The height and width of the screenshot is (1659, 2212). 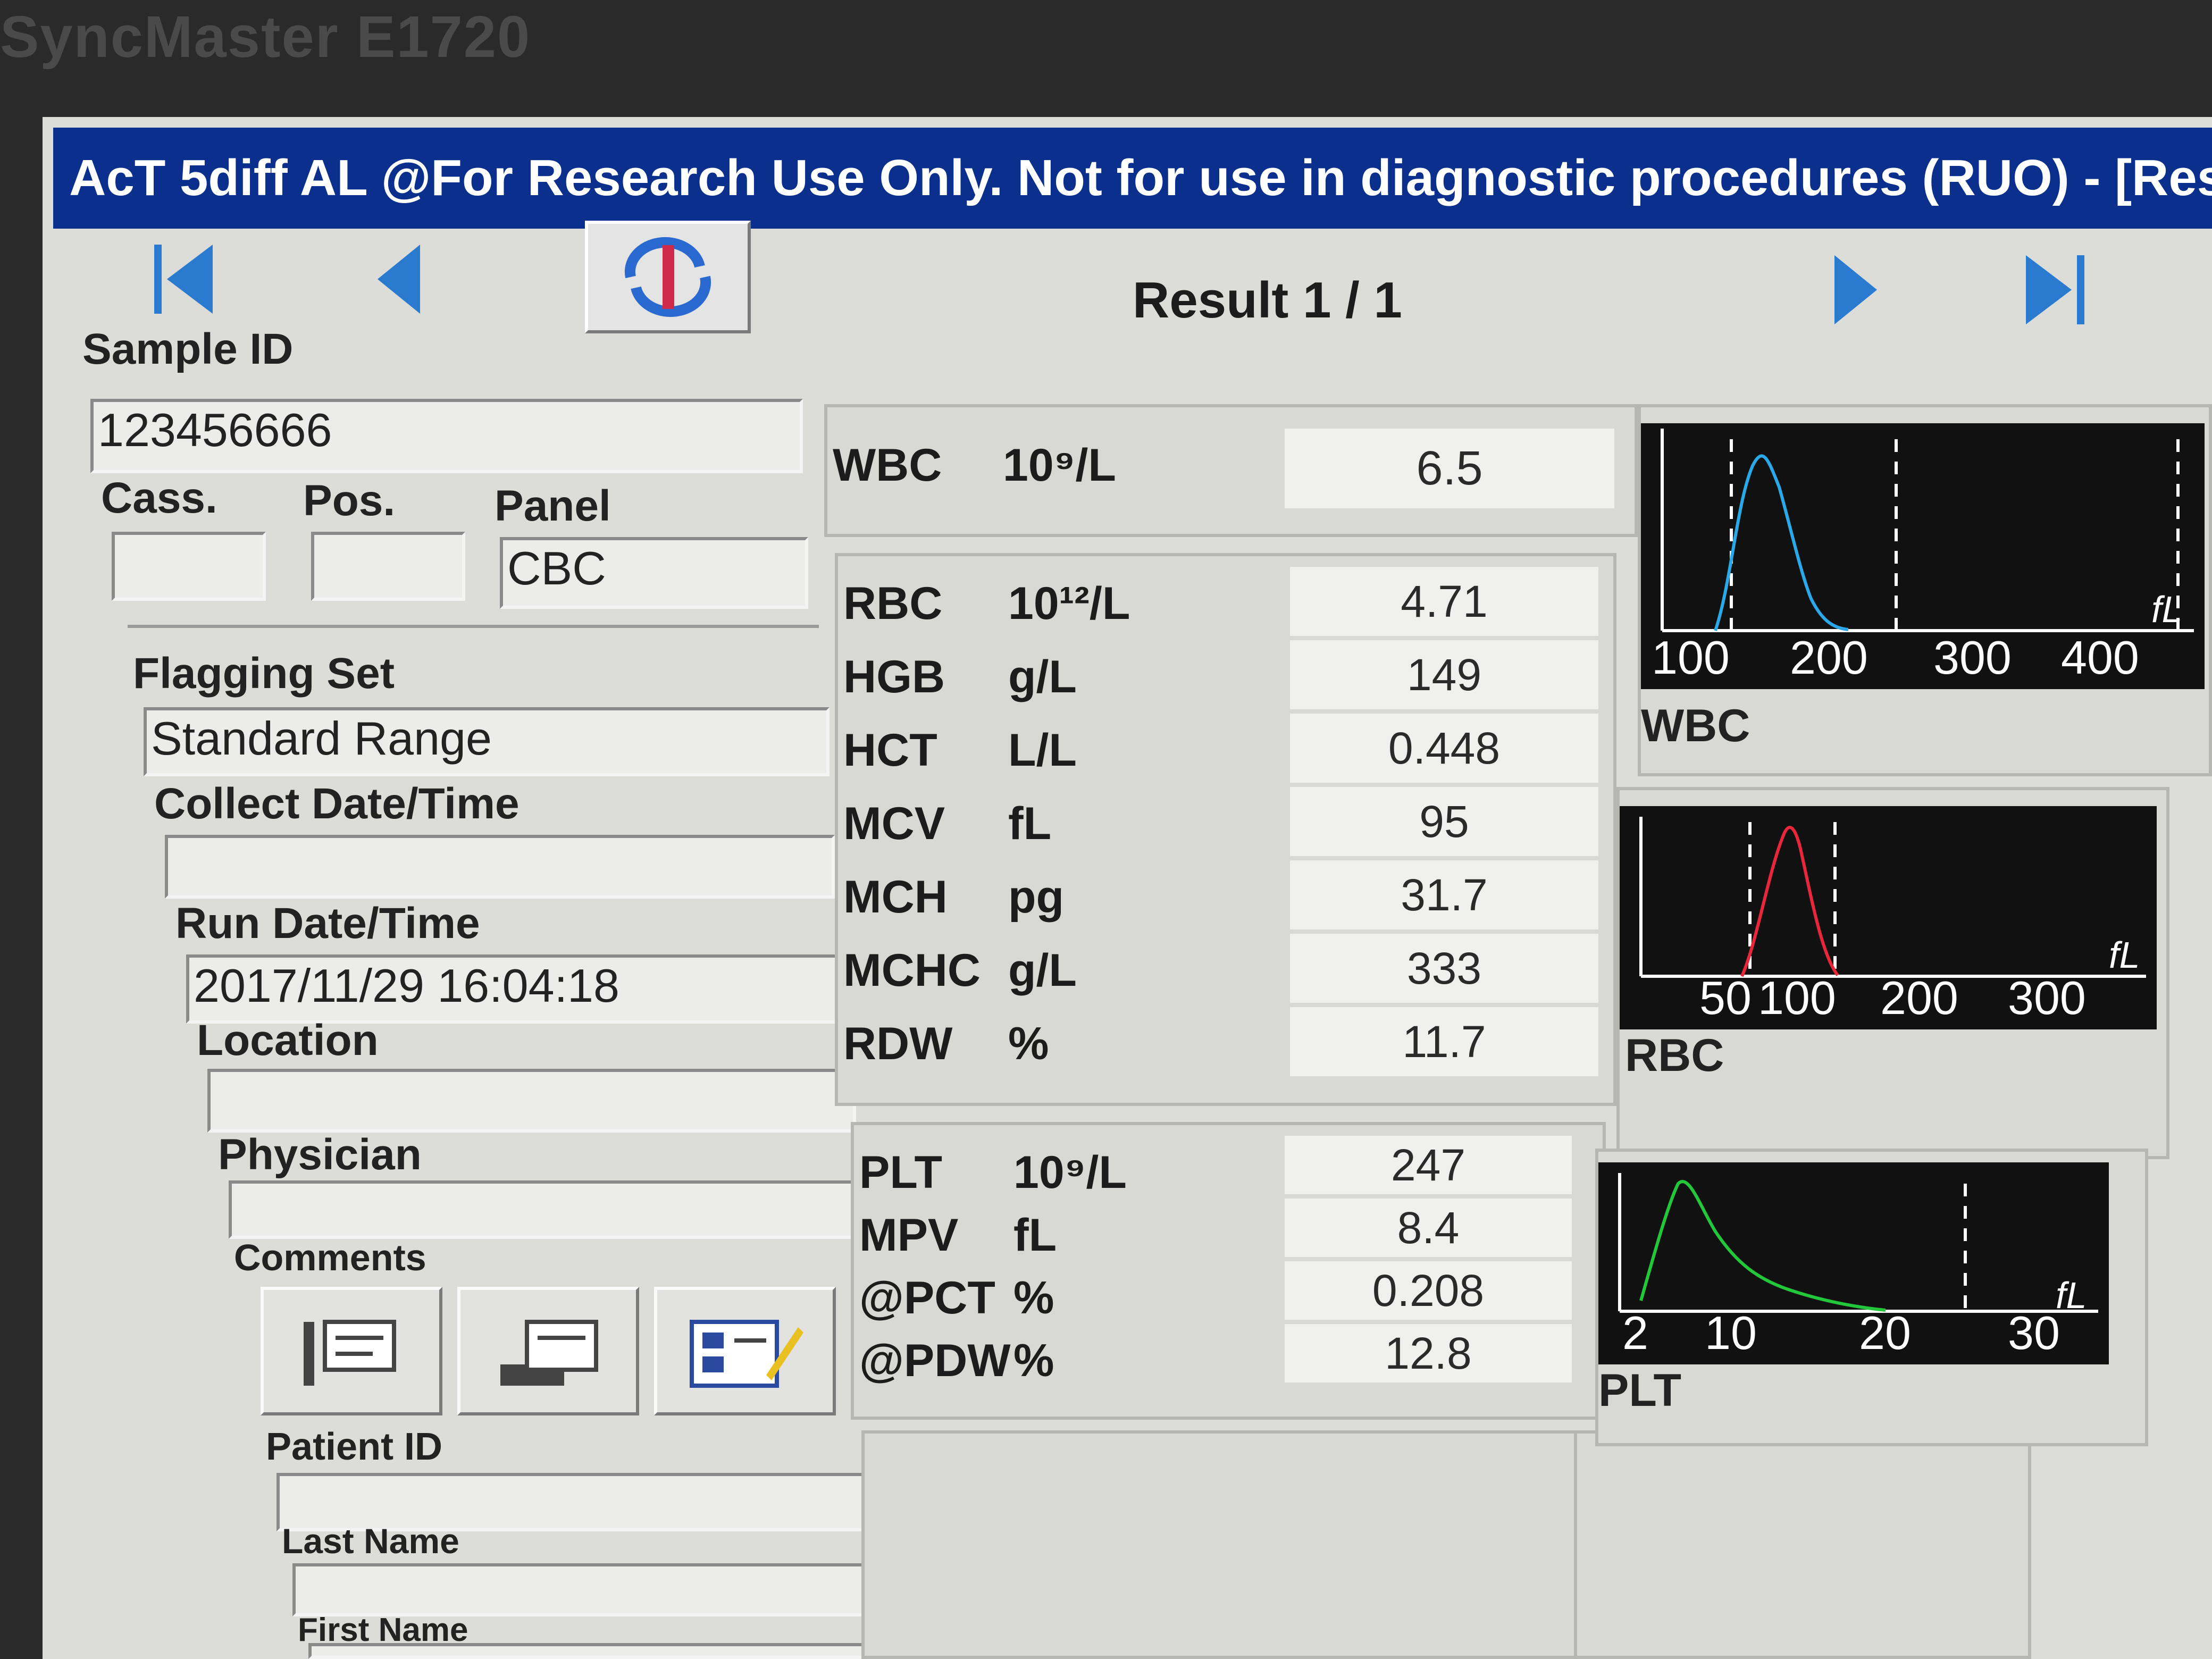 What do you see at coordinates (1871, 1297) in the screenshot?
I see `plt-histogram-frame: 2 10 20 30 fL PLT` at bounding box center [1871, 1297].